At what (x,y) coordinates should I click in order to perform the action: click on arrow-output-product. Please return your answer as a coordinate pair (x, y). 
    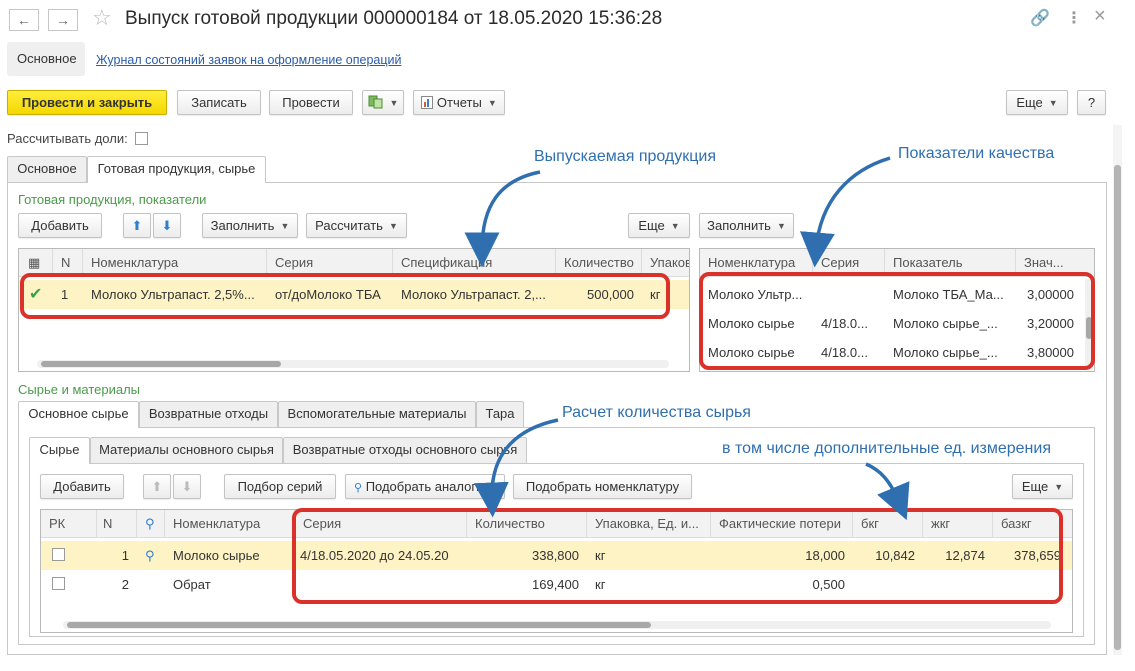
    Looking at the image, I should click on (502, 219).